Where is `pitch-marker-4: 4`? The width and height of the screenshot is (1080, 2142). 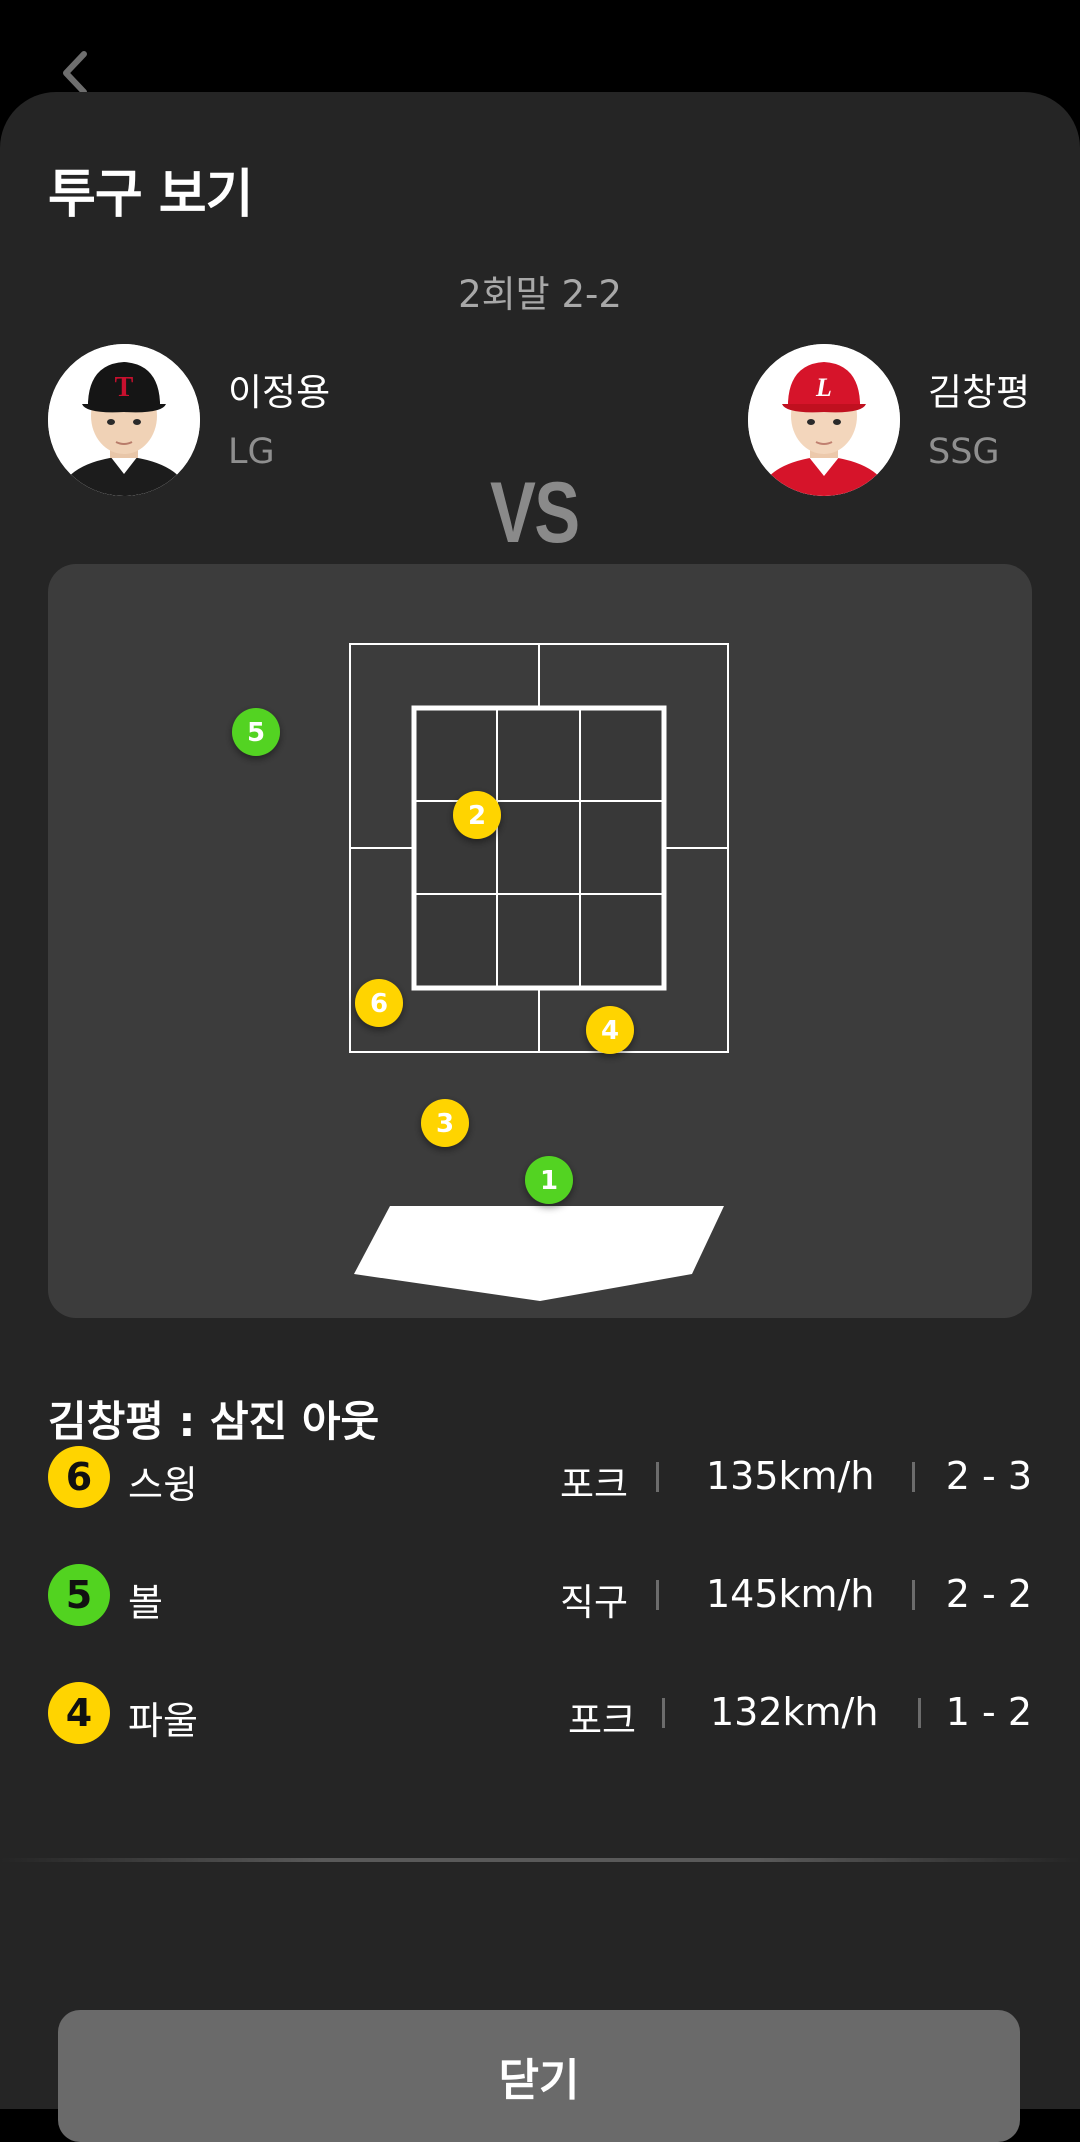 pitch-marker-4: 4 is located at coordinates (610, 1030).